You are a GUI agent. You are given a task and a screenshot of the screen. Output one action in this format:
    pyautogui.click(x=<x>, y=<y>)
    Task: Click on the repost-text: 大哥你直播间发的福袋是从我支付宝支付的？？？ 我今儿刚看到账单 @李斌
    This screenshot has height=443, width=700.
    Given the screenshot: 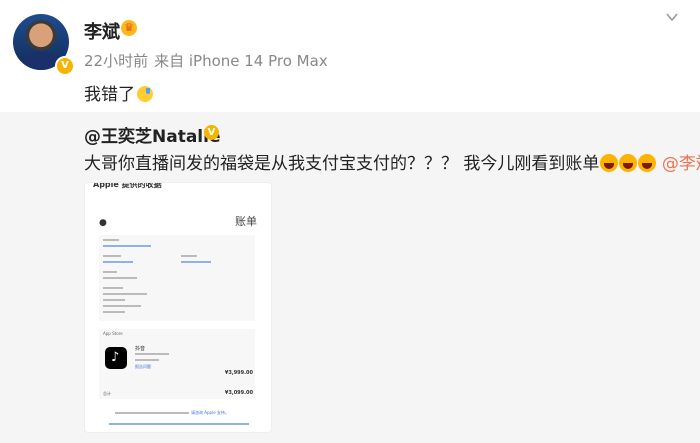 What is the action you would take?
    pyautogui.click(x=392, y=161)
    